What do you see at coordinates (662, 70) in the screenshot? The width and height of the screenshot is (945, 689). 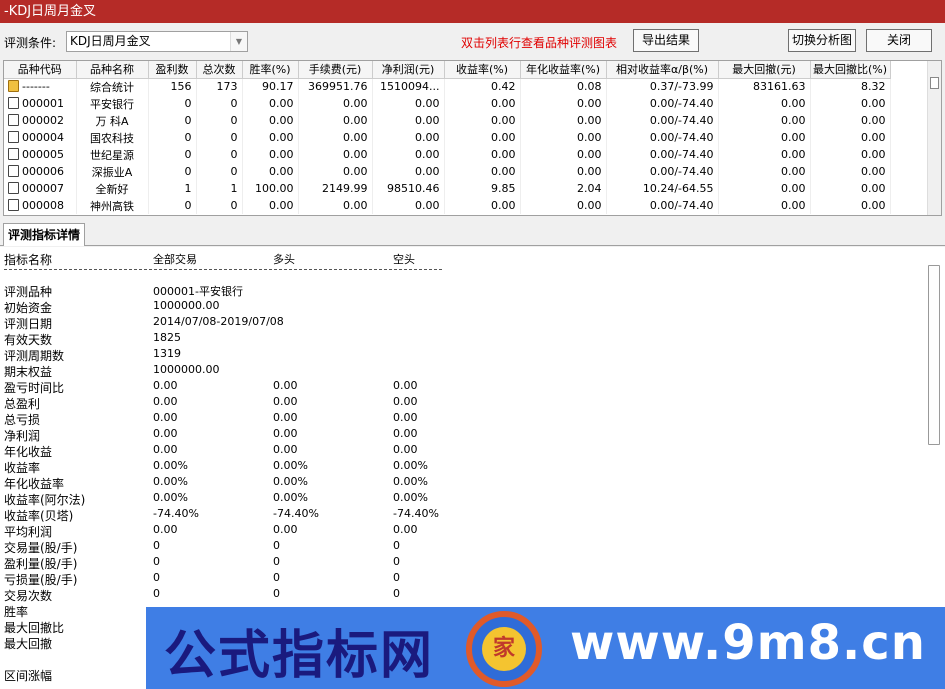 I see `column-header: 相对收益率α/β(%)` at bounding box center [662, 70].